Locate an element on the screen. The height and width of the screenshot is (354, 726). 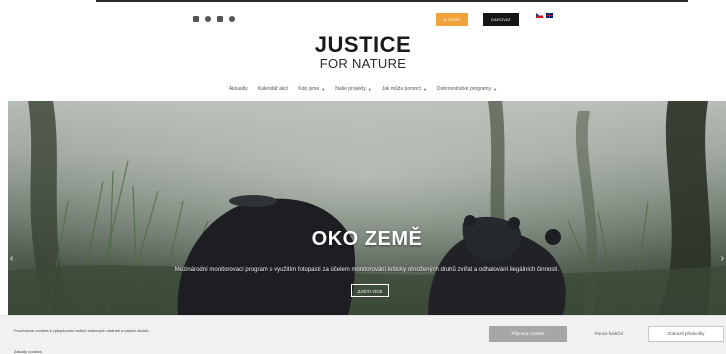
instagram-icon is located at coordinates (208, 19).